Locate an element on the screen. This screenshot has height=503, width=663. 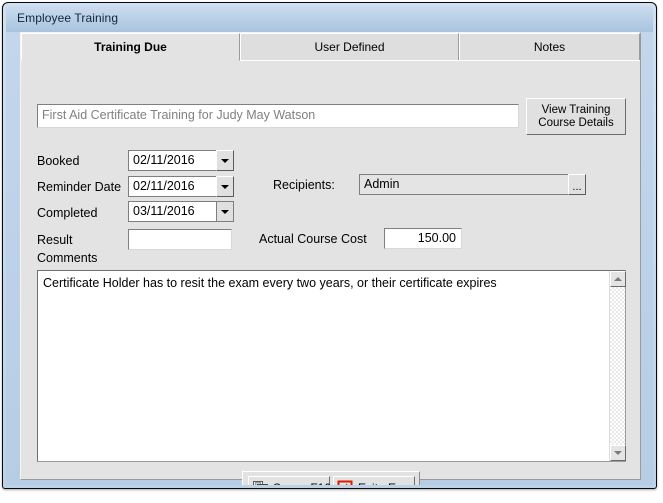
view-details-line-1: View Training is located at coordinates (576, 110).